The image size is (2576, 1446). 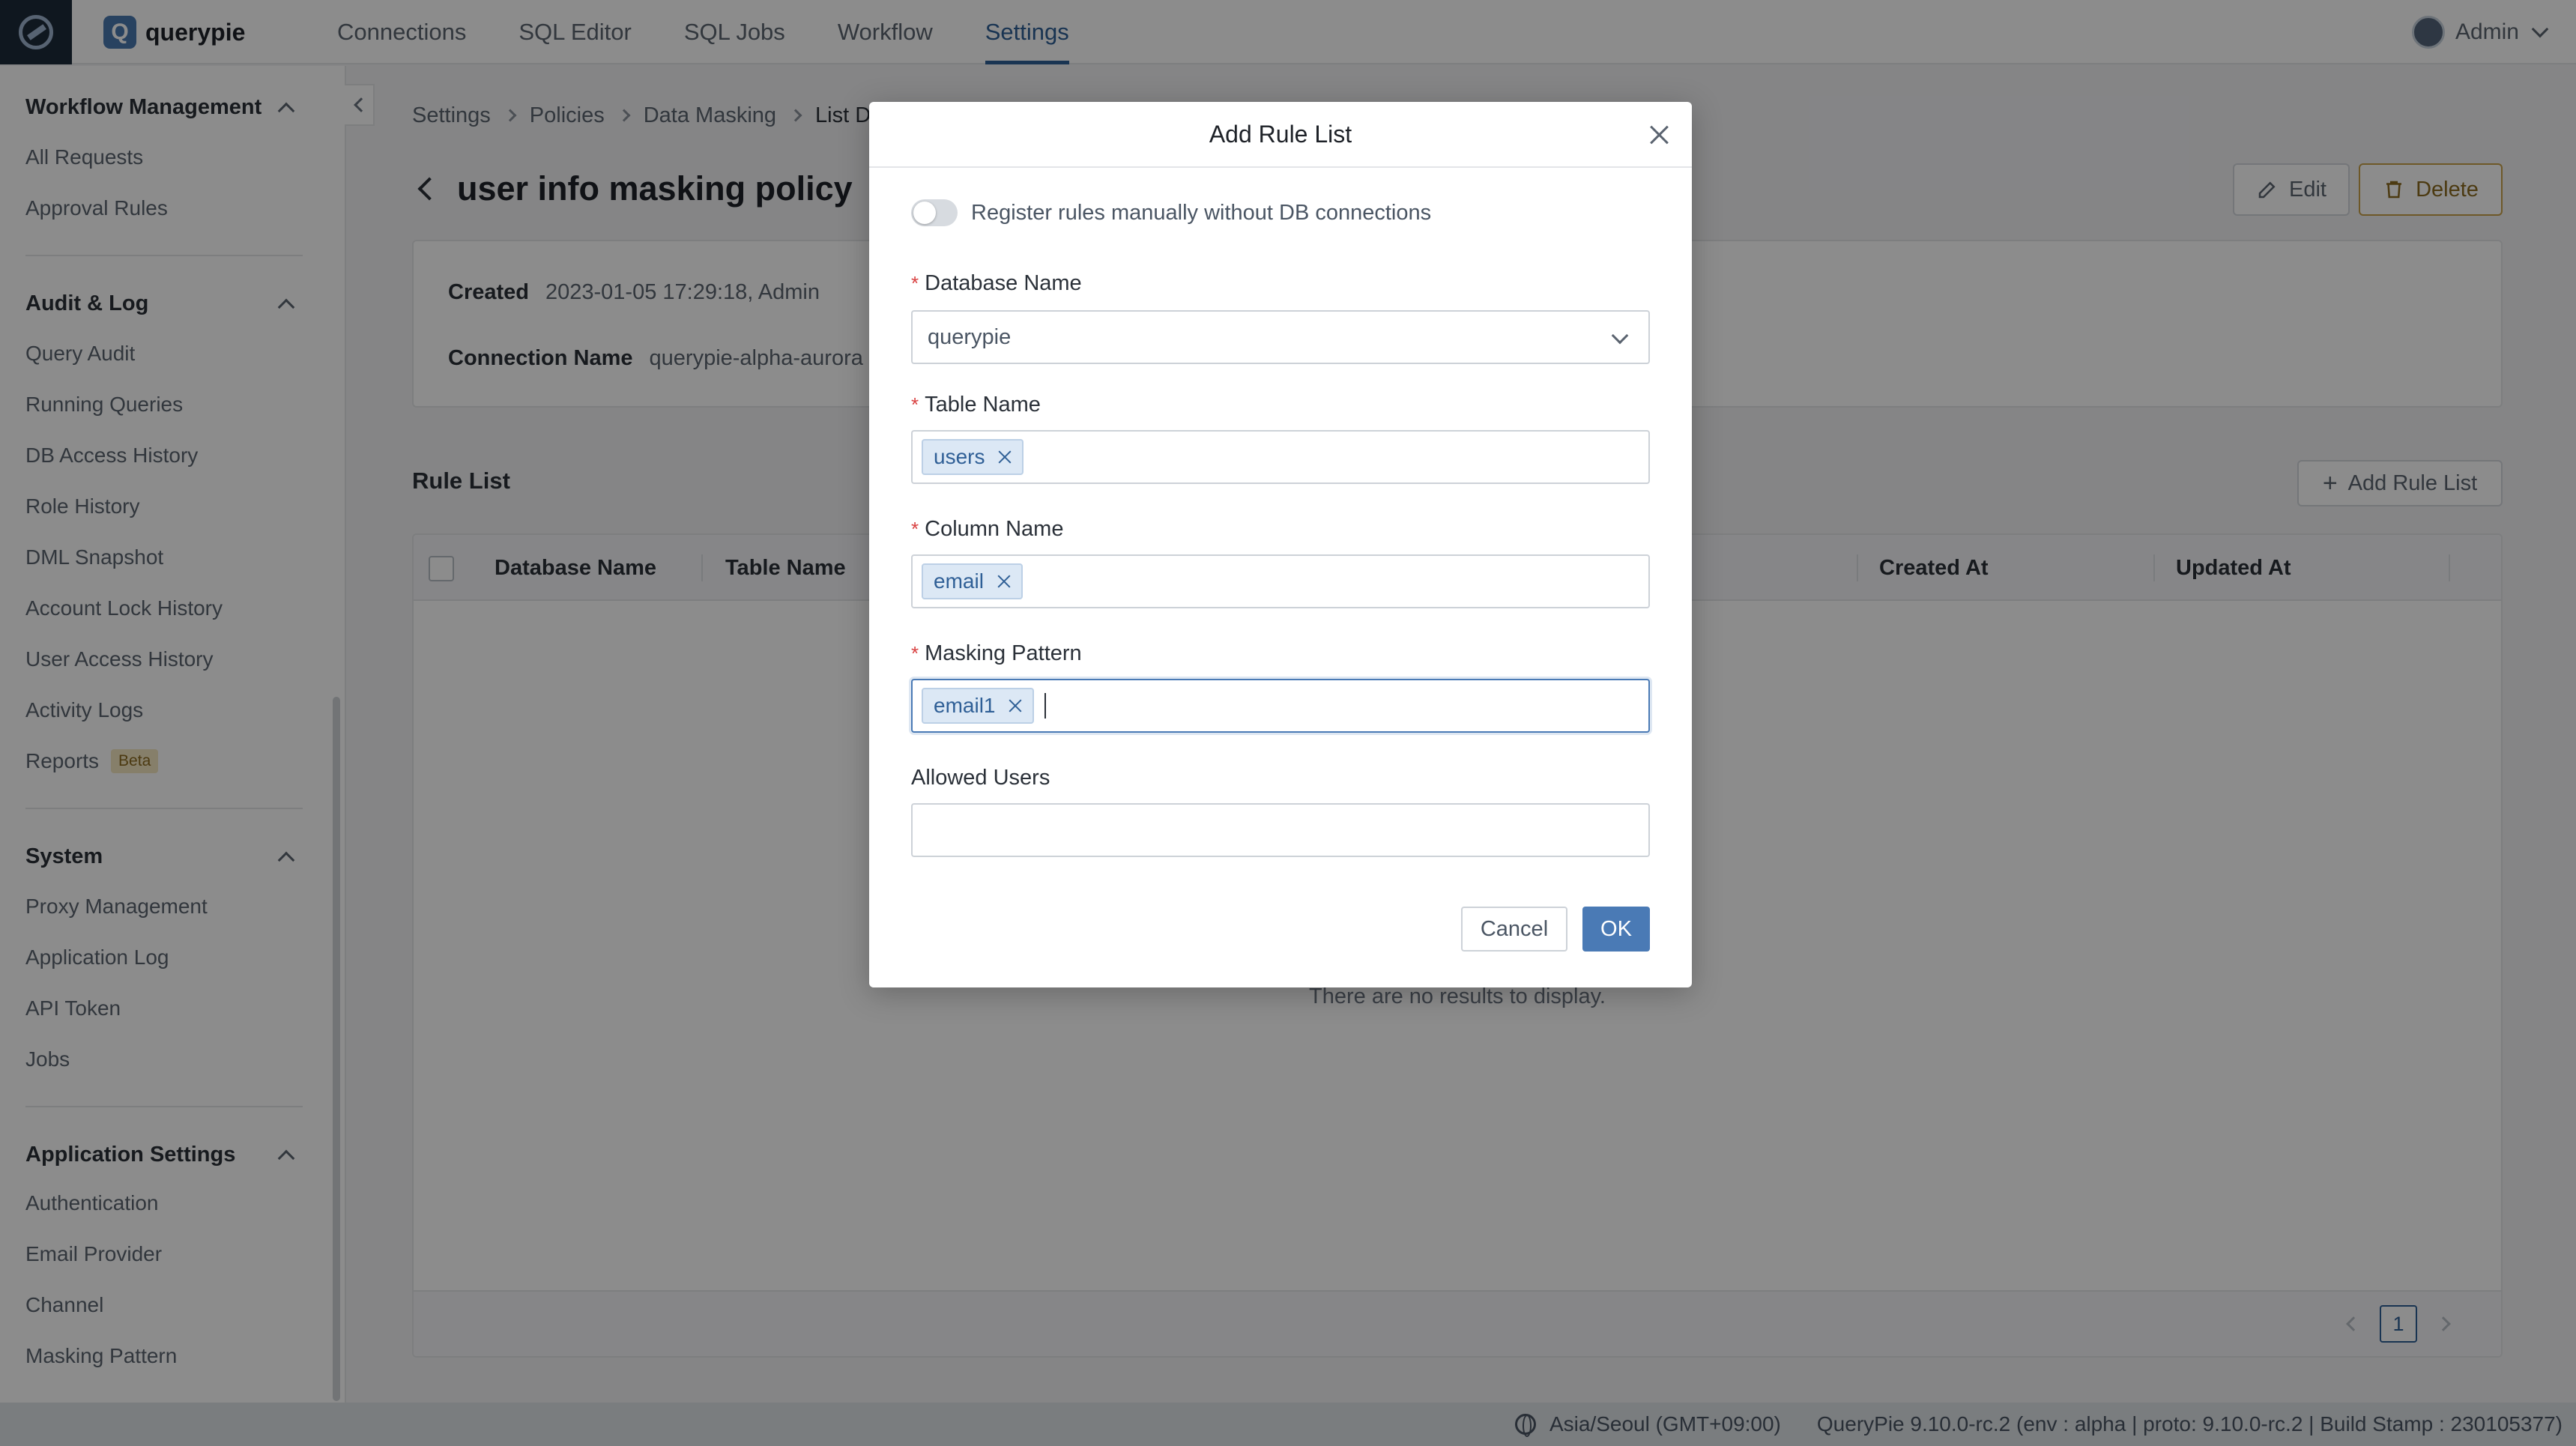 I want to click on label-text: Table Name, so click(x=983, y=405).